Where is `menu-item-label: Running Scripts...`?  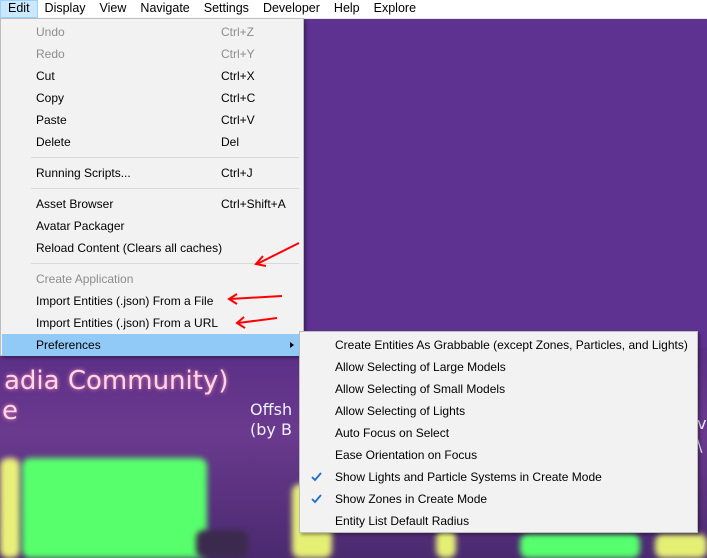
menu-item-label: Running Scripts... is located at coordinates (83, 173).